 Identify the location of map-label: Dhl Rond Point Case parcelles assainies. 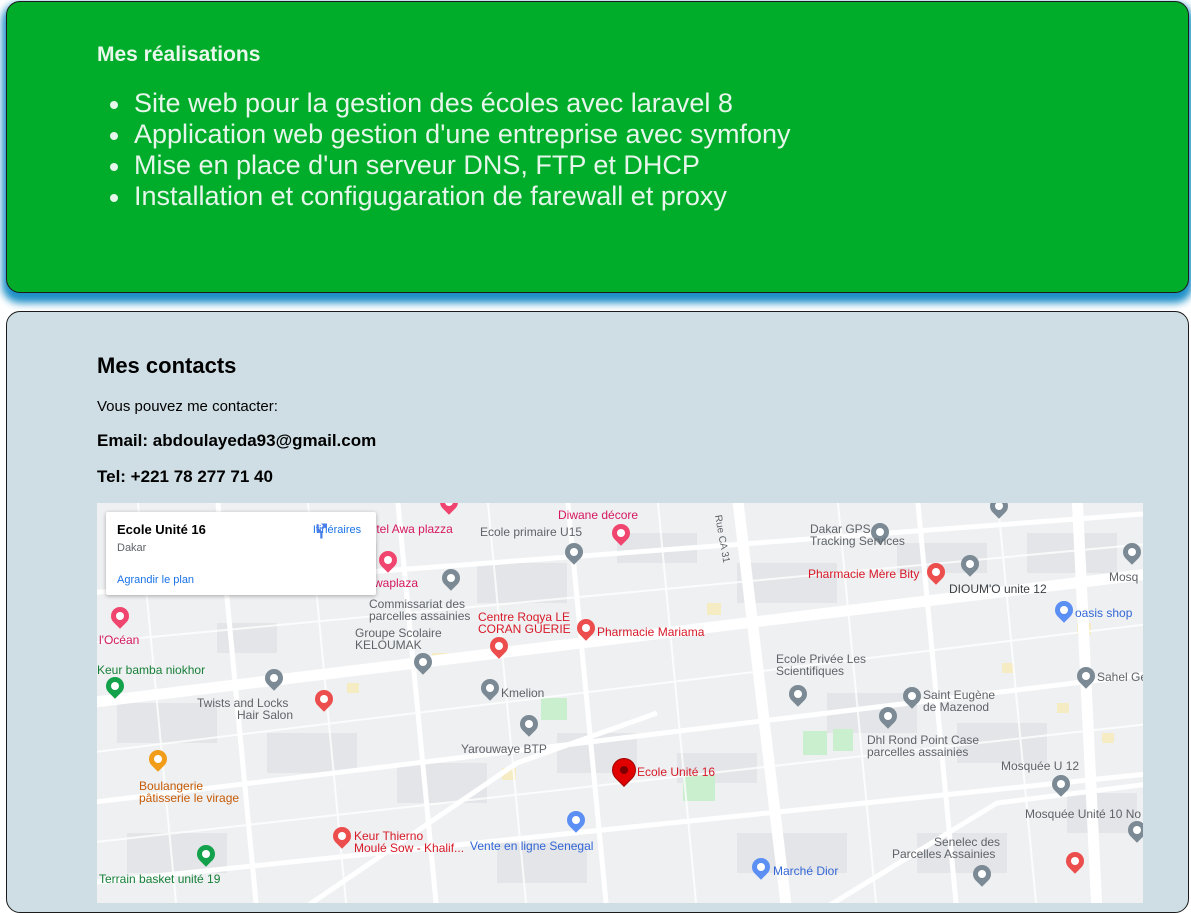
(923, 746).